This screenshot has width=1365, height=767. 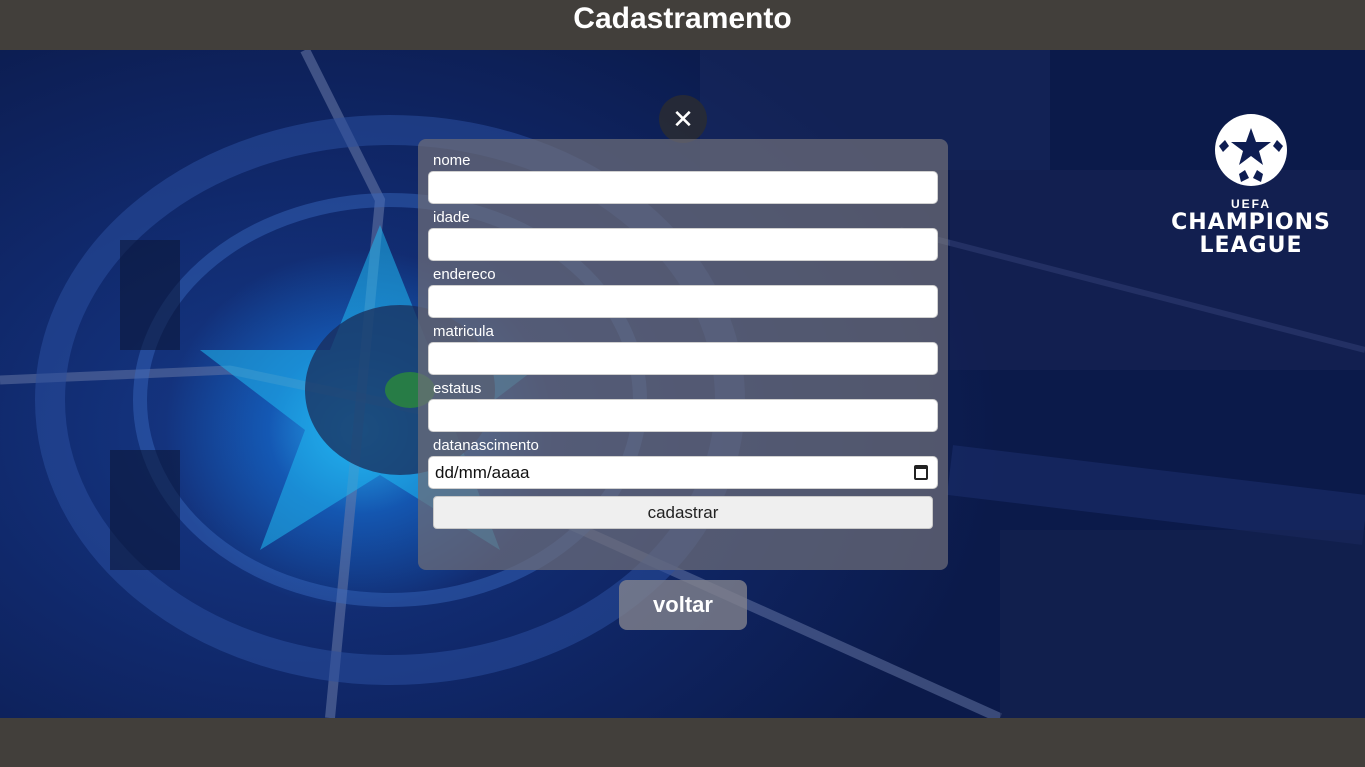 What do you see at coordinates (1251, 245) in the screenshot?
I see `logo-line-3: LEAGUE` at bounding box center [1251, 245].